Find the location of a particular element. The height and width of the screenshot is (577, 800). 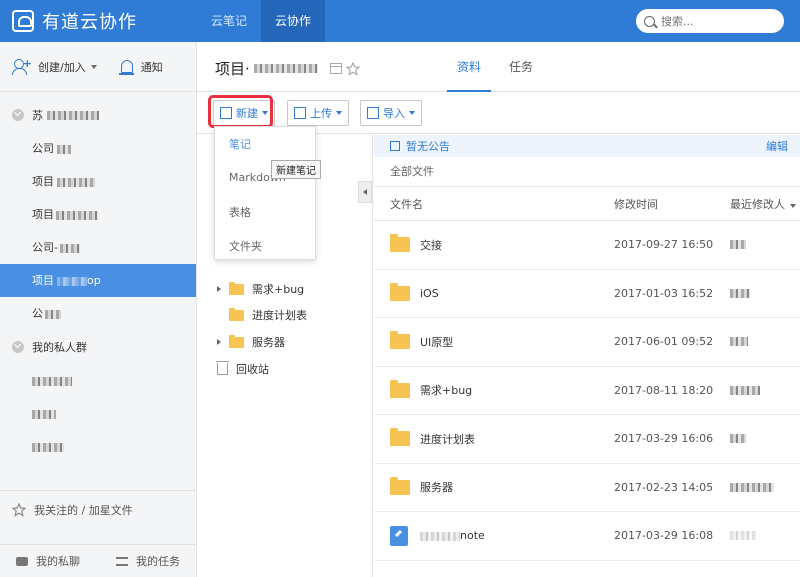

sidebar-item: 公 is located at coordinates (98, 313).